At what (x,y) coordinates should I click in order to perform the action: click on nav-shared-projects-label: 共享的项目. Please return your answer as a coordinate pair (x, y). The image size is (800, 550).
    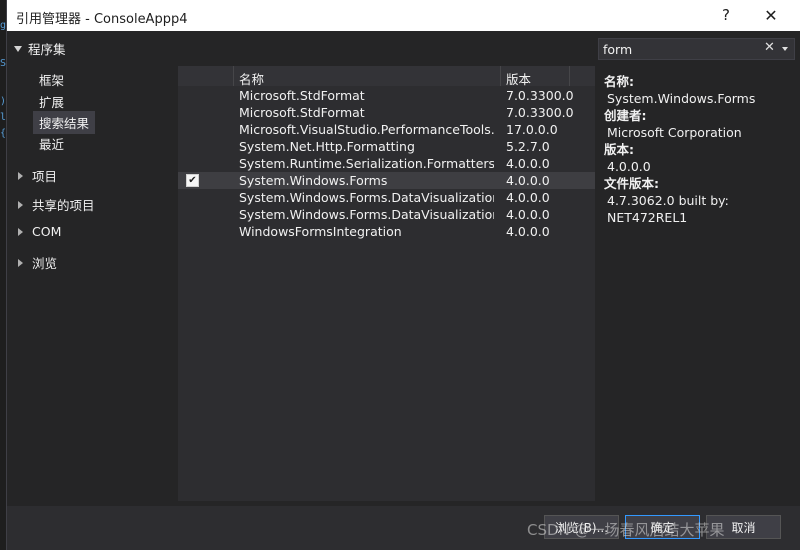
    Looking at the image, I should click on (63, 205).